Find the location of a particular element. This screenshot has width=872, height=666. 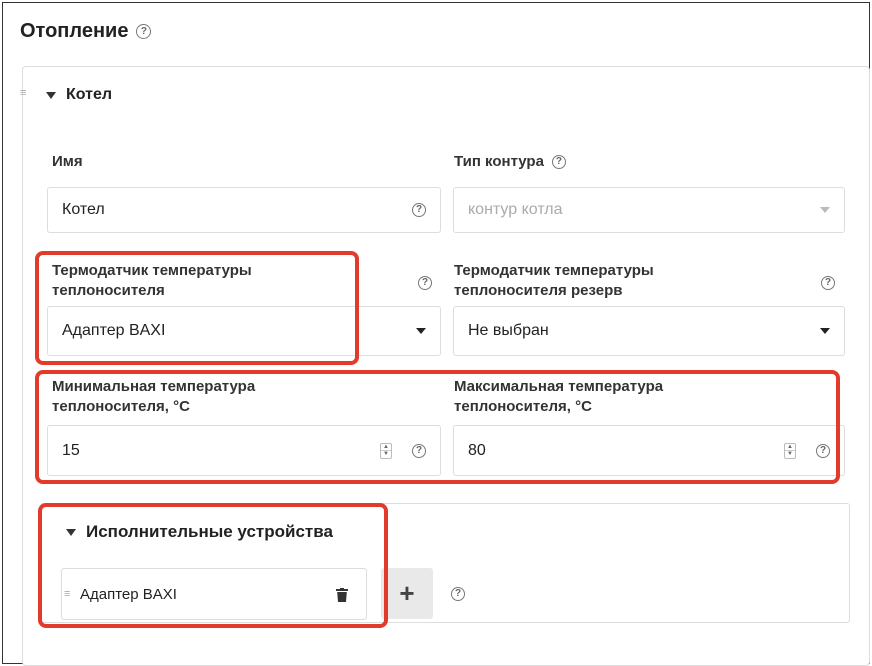

contour-type-placeholder: контур котла is located at coordinates (515, 209).